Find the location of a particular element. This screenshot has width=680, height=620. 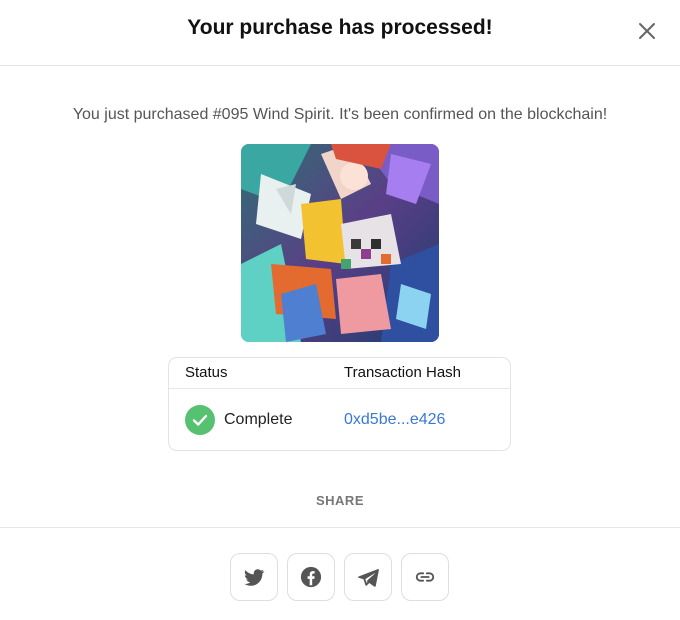

share-telegram-button is located at coordinates (368, 577).